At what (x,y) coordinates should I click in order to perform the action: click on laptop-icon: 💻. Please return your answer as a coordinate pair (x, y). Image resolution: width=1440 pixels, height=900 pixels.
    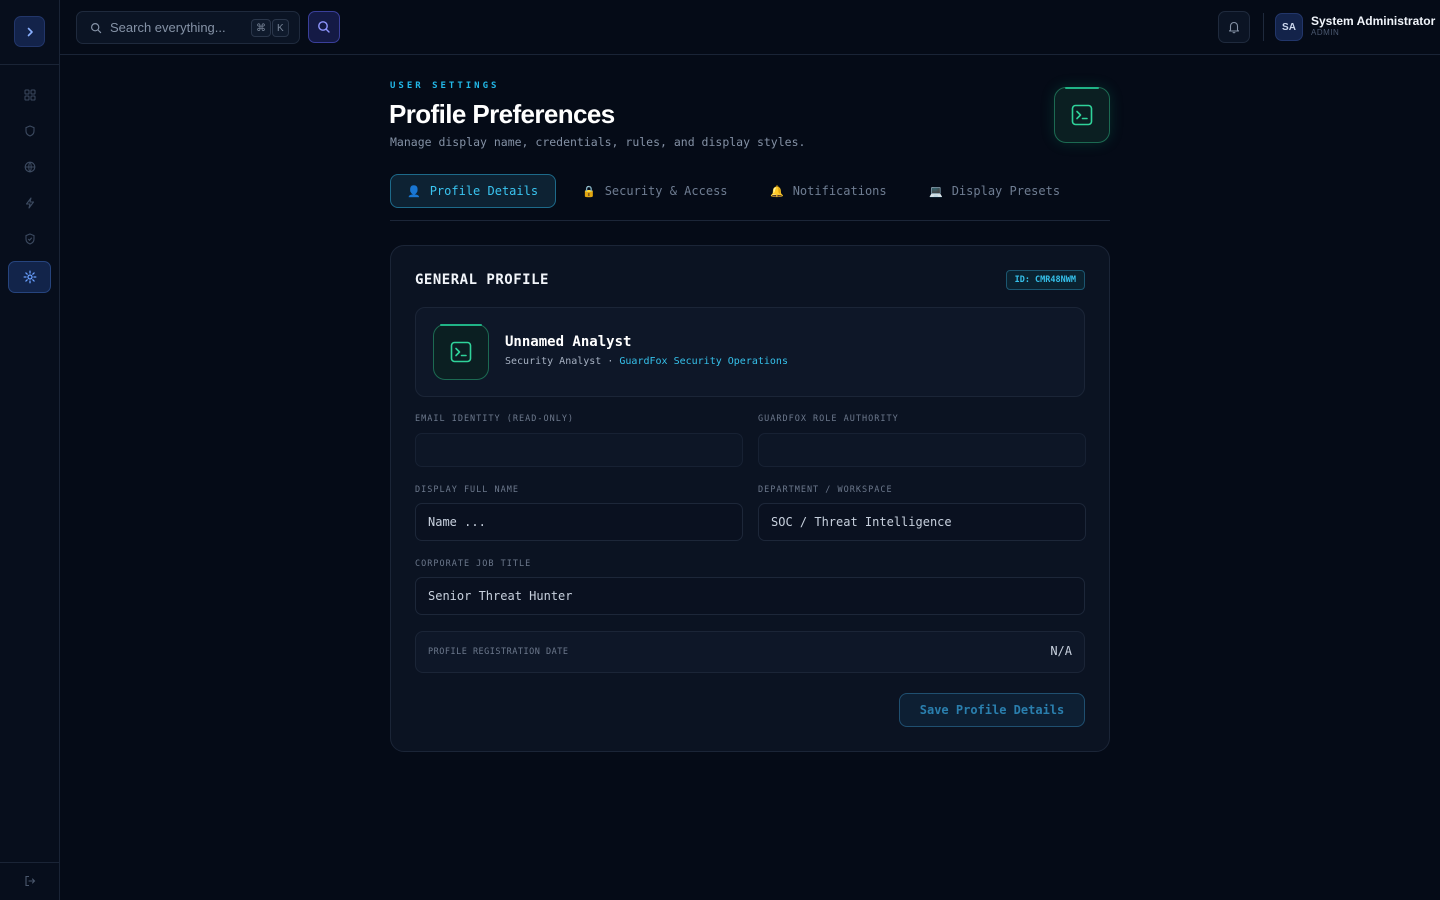
    Looking at the image, I should click on (936, 191).